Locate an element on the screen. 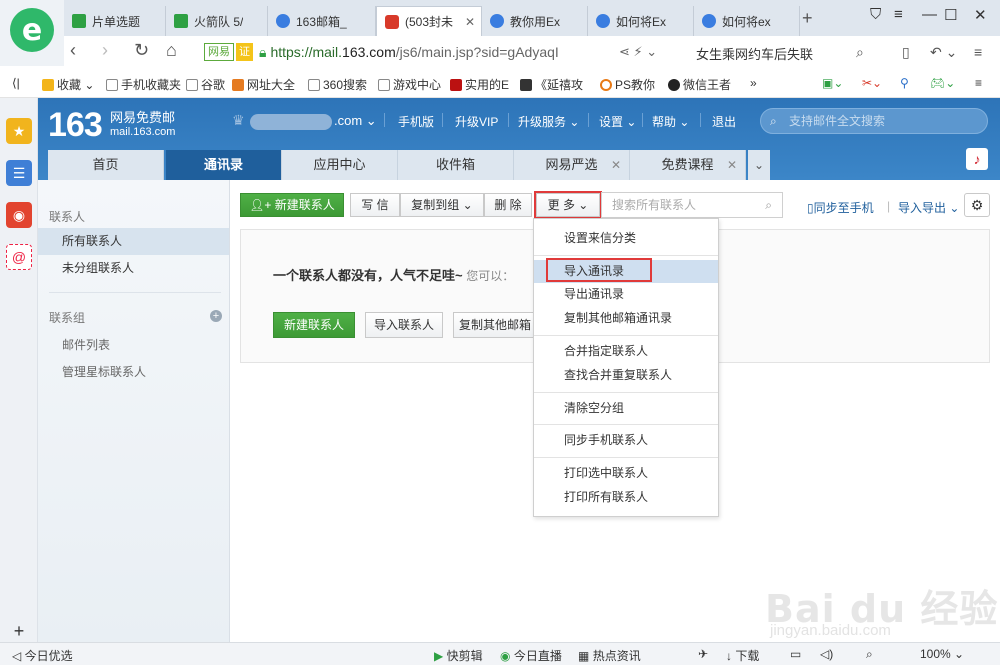 This screenshot has height=665, width=1000. sidebar-toggle-icon: ⟨| is located at coordinates (16, 83).